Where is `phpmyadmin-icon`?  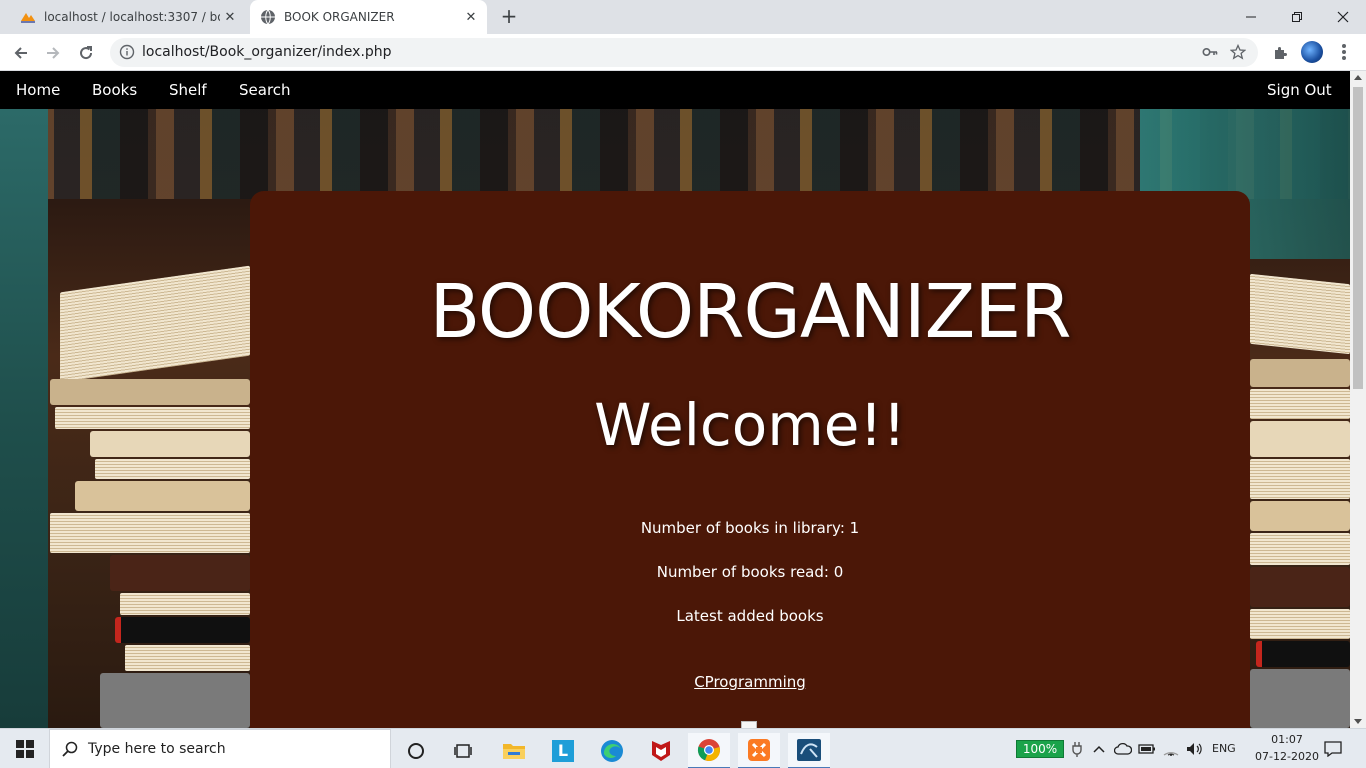
phpmyadmin-icon is located at coordinates (28, 18).